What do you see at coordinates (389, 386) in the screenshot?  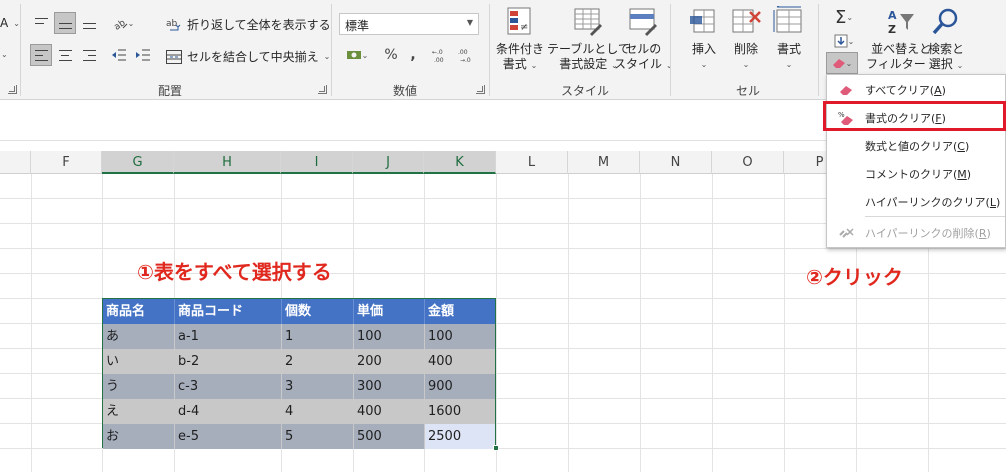 I see `table-cell: 300` at bounding box center [389, 386].